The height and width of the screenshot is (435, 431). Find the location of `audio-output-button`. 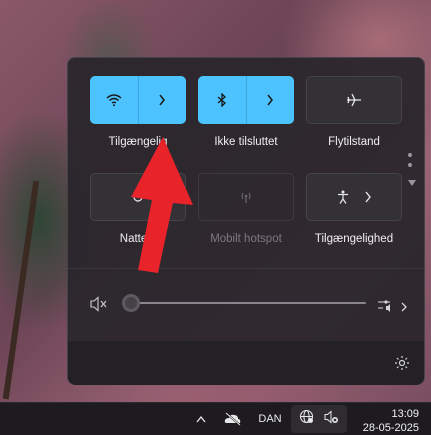

audio-output-button is located at coordinates (392, 307).